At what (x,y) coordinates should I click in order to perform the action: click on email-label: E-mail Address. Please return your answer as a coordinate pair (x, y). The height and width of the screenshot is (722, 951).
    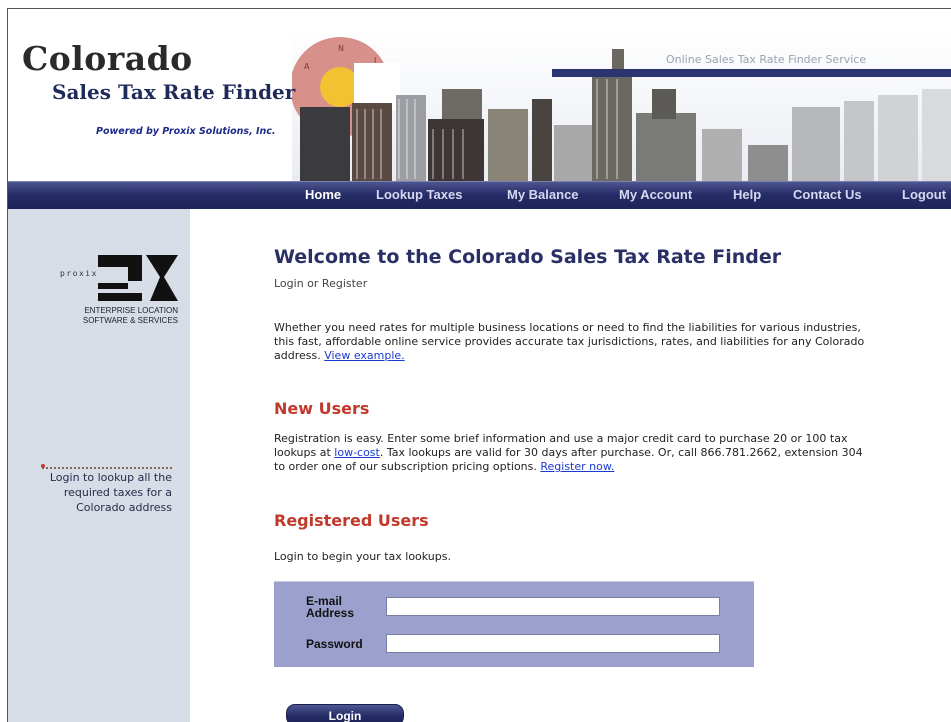
    Looking at the image, I should click on (330, 607).